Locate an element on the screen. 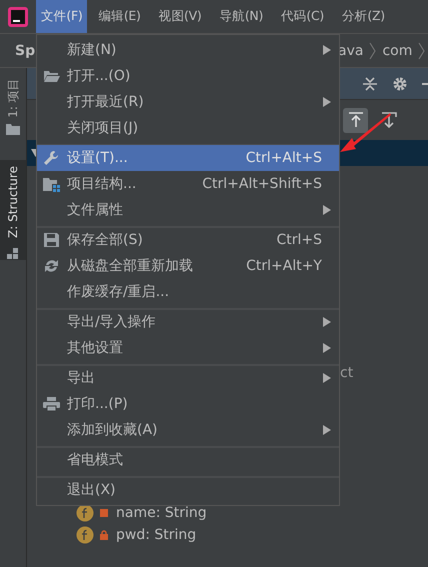 Image resolution: width=428 pixels, height=567 pixels. collapse-icon is located at coordinates (370, 84).